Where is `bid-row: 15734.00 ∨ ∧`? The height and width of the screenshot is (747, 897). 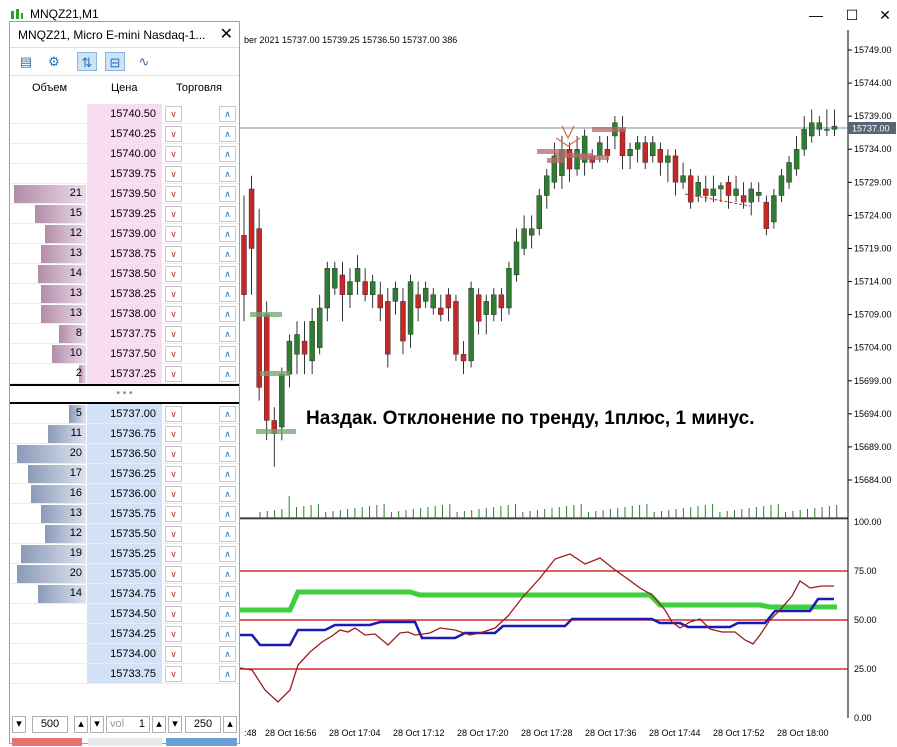 bid-row: 15734.00 ∨ ∧ is located at coordinates (124, 654).